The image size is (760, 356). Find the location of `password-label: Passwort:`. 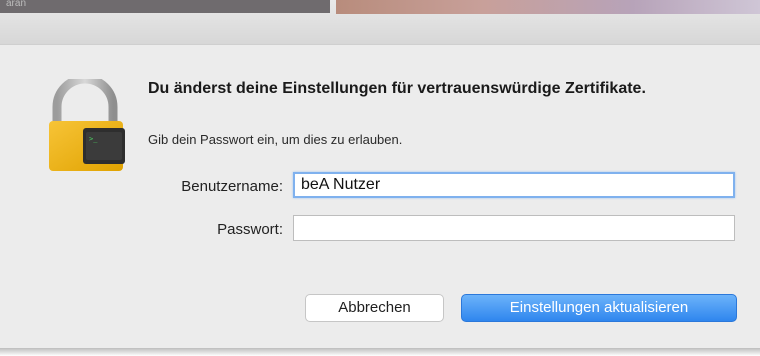

password-label: Passwort: is located at coordinates (250, 229).